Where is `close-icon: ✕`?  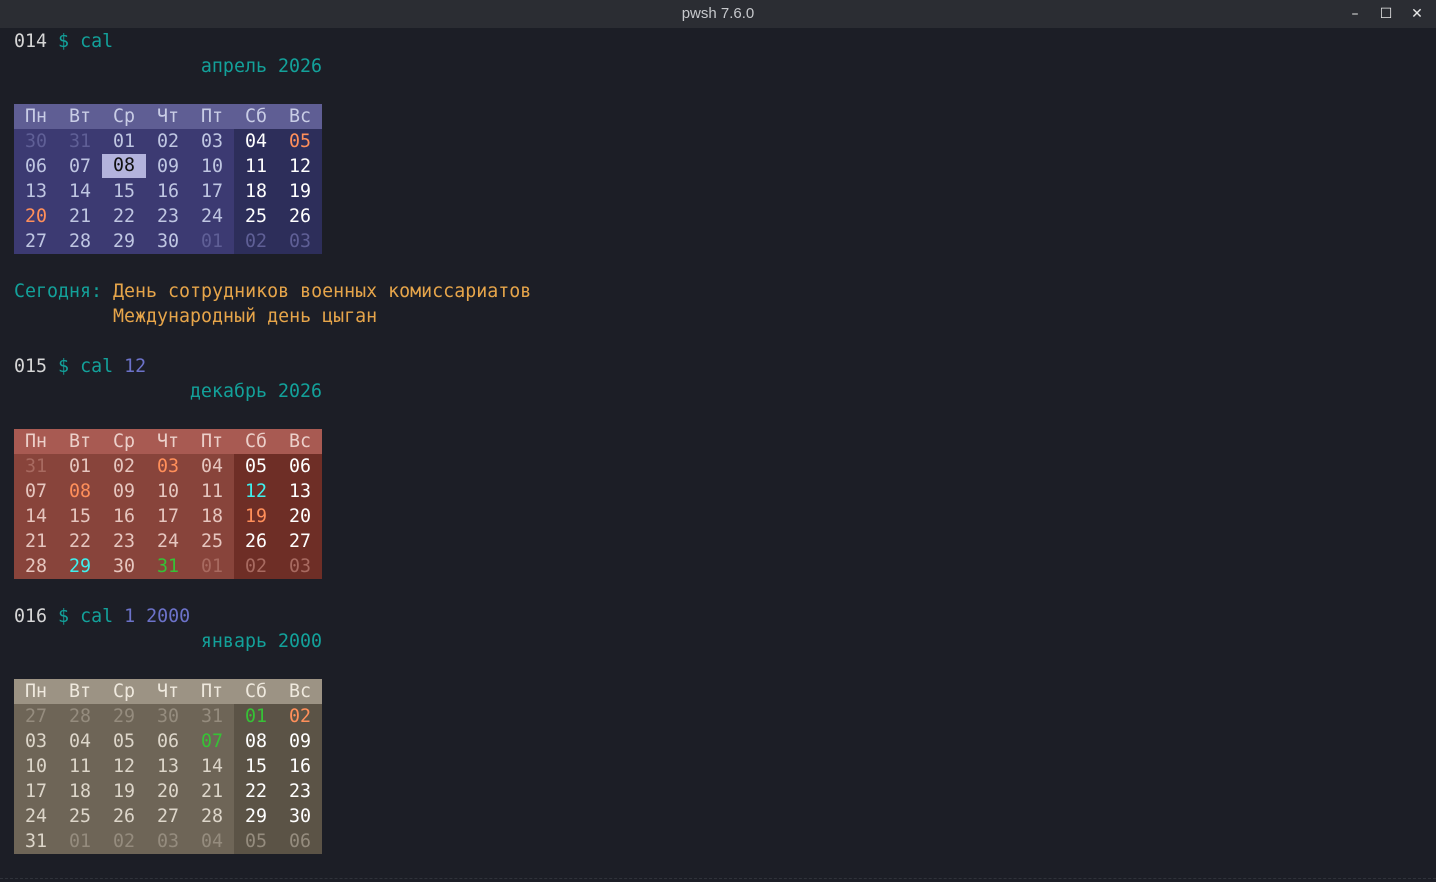 close-icon: ✕ is located at coordinates (1417, 14).